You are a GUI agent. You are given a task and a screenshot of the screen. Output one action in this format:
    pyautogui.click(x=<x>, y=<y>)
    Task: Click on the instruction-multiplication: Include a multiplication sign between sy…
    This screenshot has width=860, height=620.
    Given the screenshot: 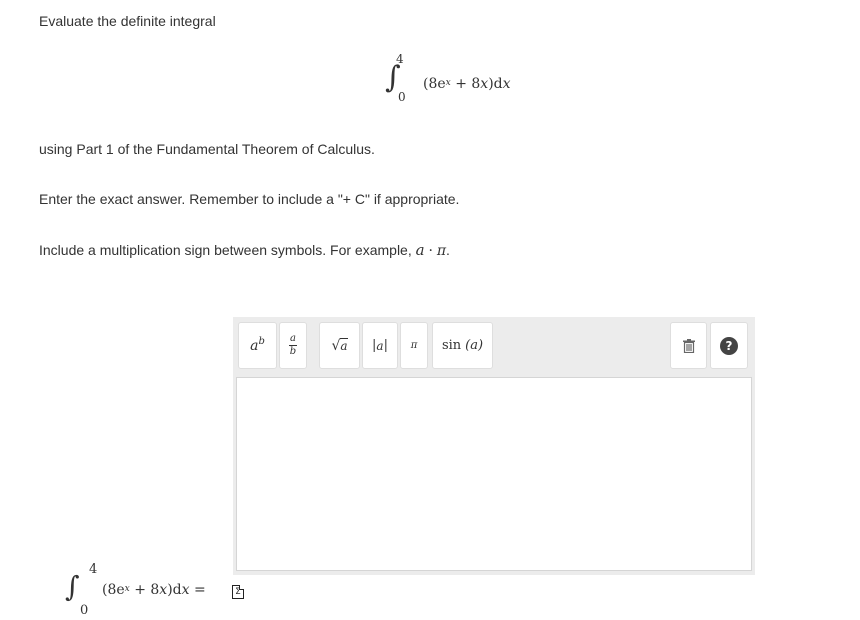 What is the action you would take?
    pyautogui.click(x=244, y=250)
    